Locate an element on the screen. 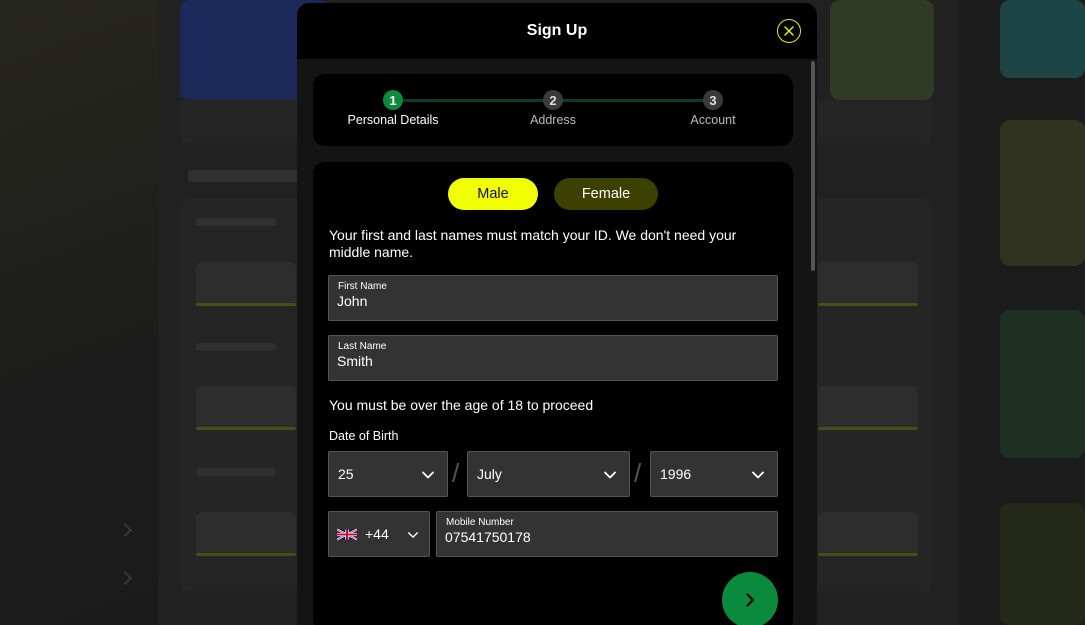 The height and width of the screenshot is (625, 1085). next-button is located at coordinates (750, 598).